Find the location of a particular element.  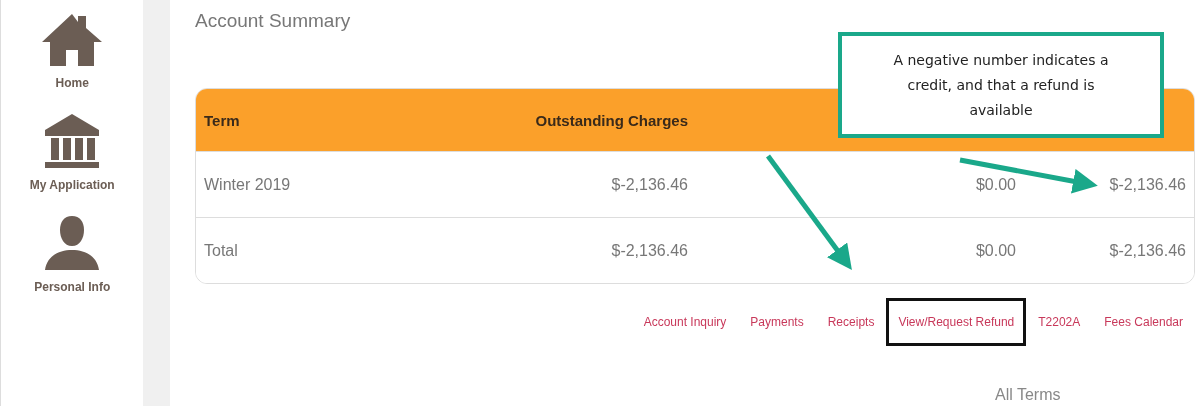

annotation-callout: A negative number indicates a credit, and that a refund is available is located at coordinates (1001, 85).